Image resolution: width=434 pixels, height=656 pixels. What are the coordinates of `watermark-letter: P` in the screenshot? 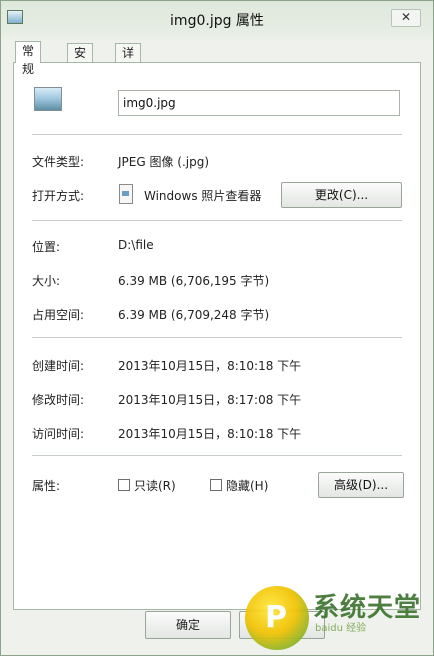 It's located at (276, 617).